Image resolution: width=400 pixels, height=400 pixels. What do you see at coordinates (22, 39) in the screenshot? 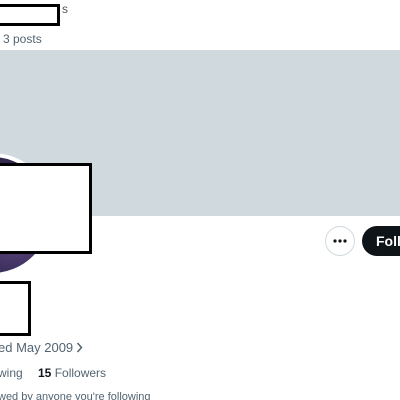
I see `post-count: 3 posts` at bounding box center [22, 39].